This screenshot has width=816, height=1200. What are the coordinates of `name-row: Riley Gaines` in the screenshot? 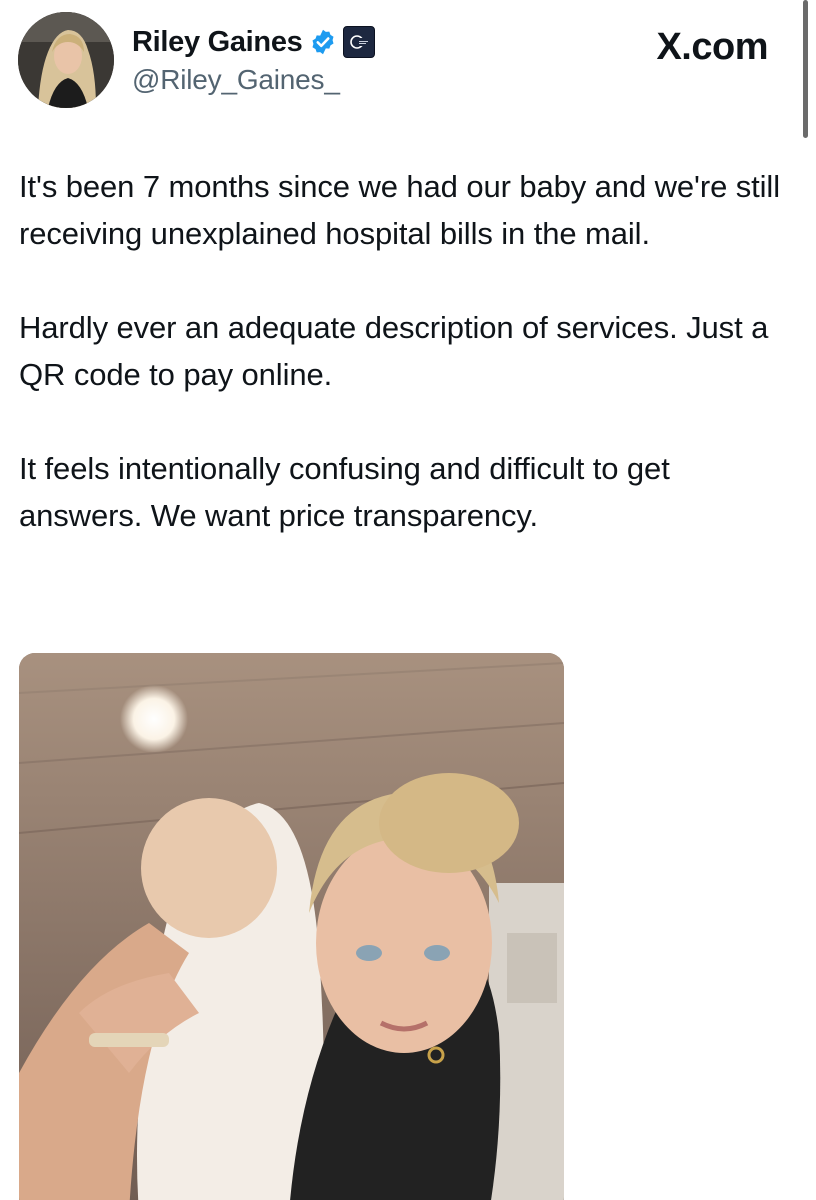 It's located at (253, 42).